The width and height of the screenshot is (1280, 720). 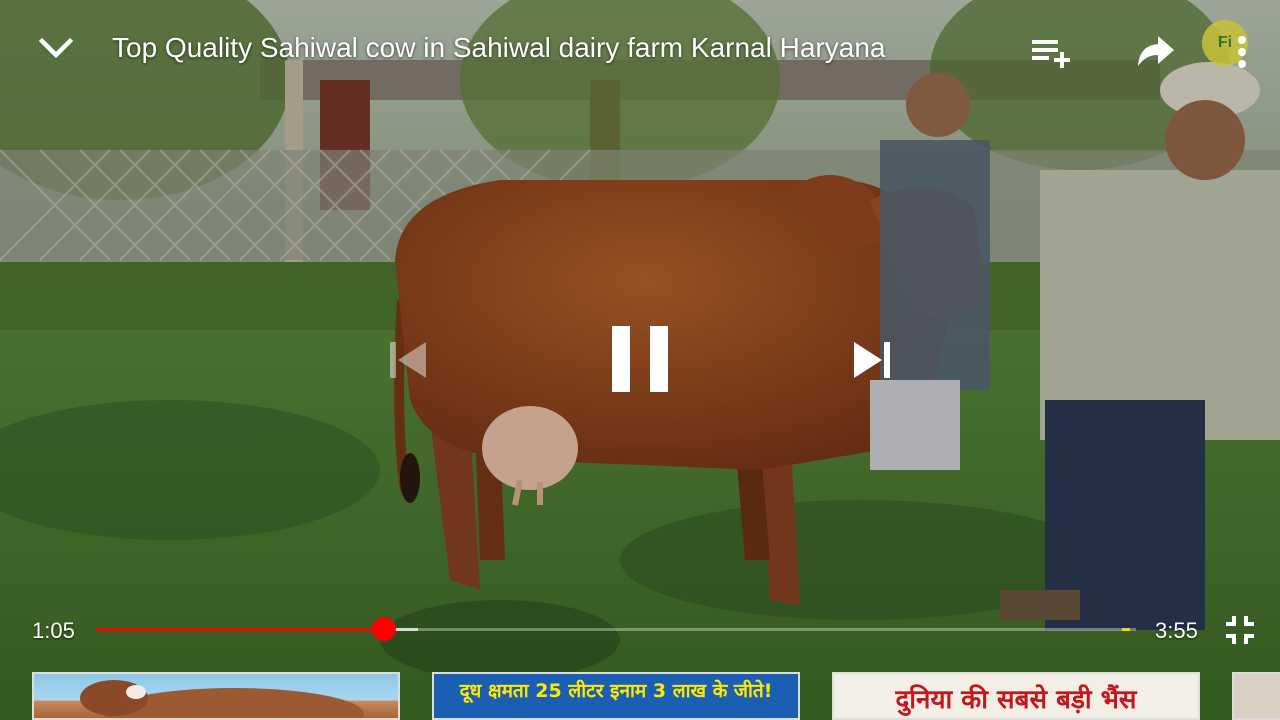 I want to click on pause-icon, so click(x=640, y=359).